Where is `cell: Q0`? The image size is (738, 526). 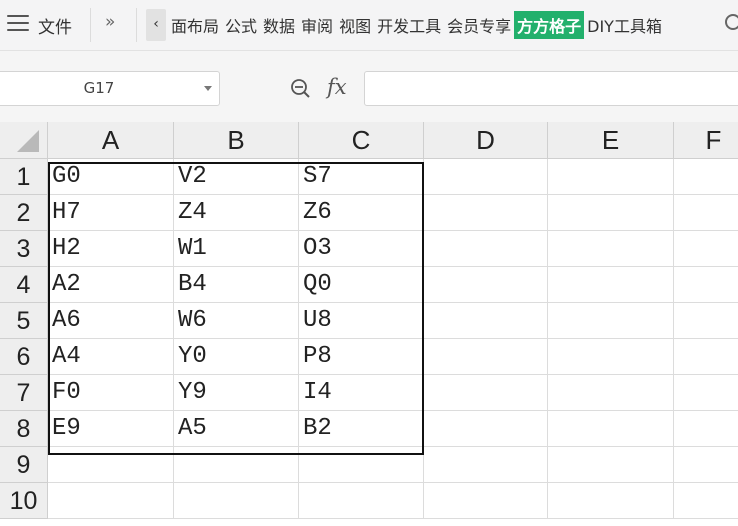
cell: Q0 is located at coordinates (361, 285).